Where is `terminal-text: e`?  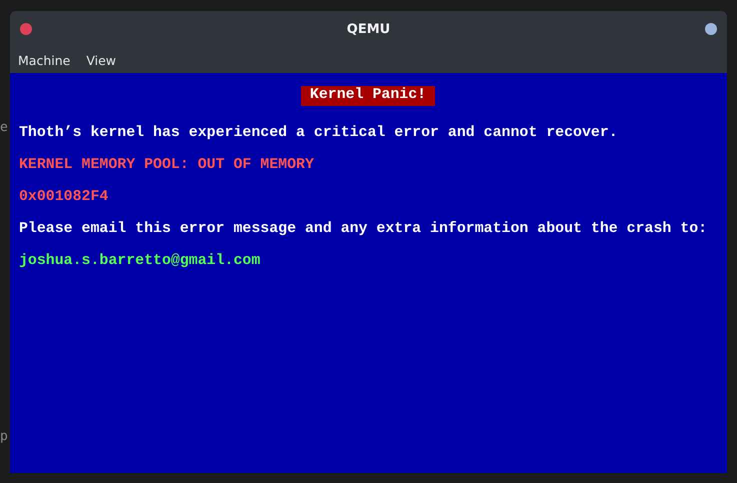
terminal-text: e is located at coordinates (4, 128).